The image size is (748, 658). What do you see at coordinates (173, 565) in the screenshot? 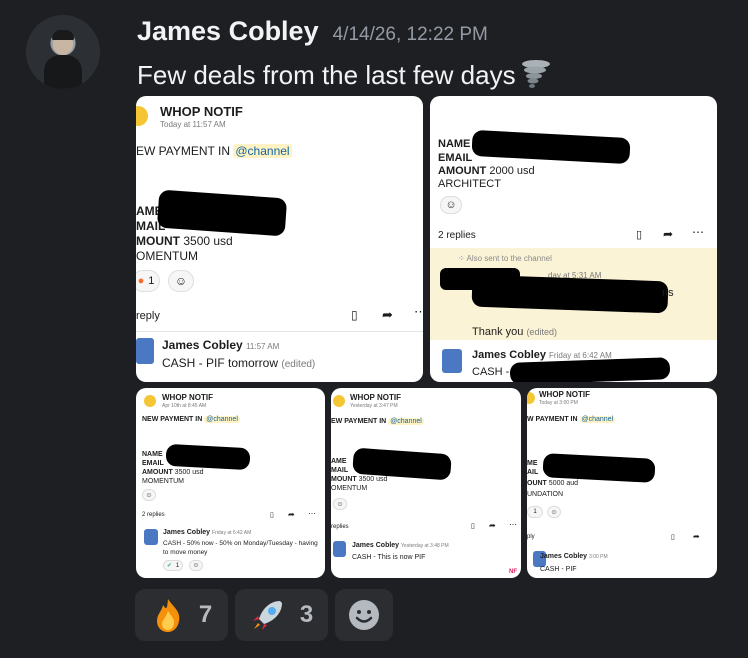
I see `check-reaction: ✔ 1` at bounding box center [173, 565].